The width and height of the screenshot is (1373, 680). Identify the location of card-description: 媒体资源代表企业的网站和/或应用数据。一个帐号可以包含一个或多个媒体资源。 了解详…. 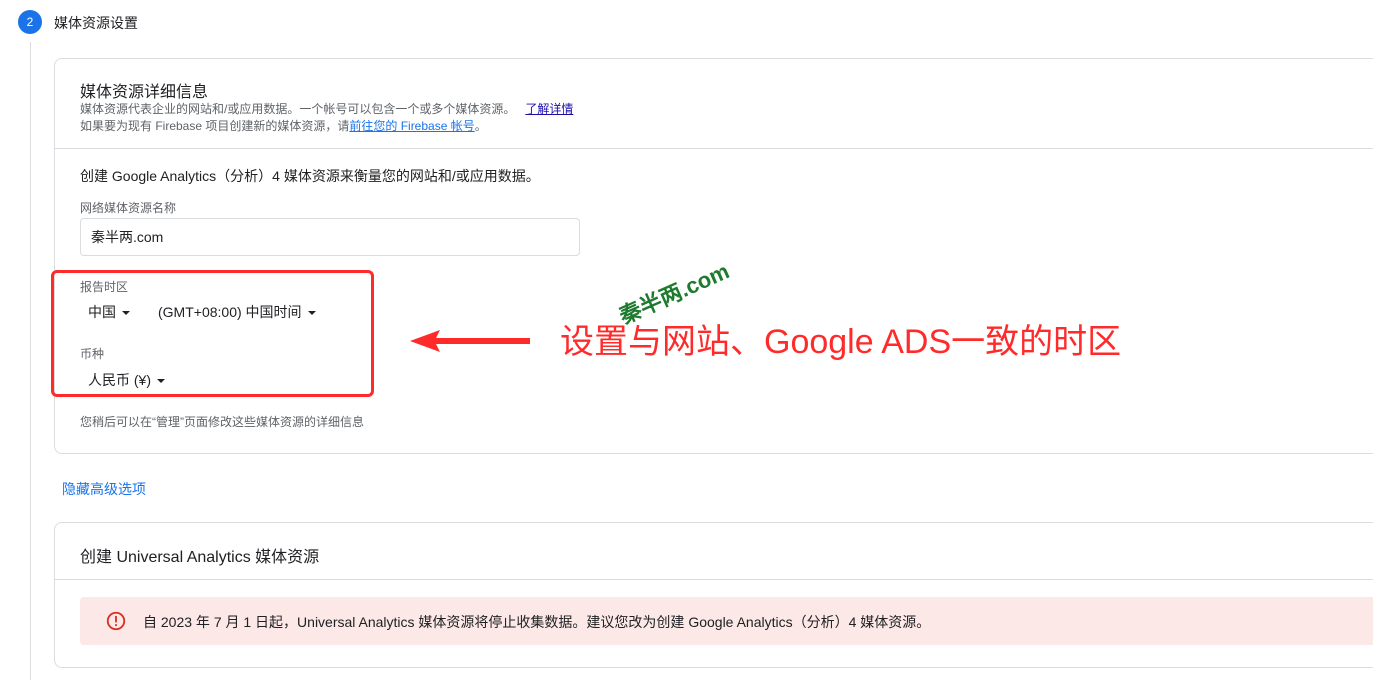
(326, 108).